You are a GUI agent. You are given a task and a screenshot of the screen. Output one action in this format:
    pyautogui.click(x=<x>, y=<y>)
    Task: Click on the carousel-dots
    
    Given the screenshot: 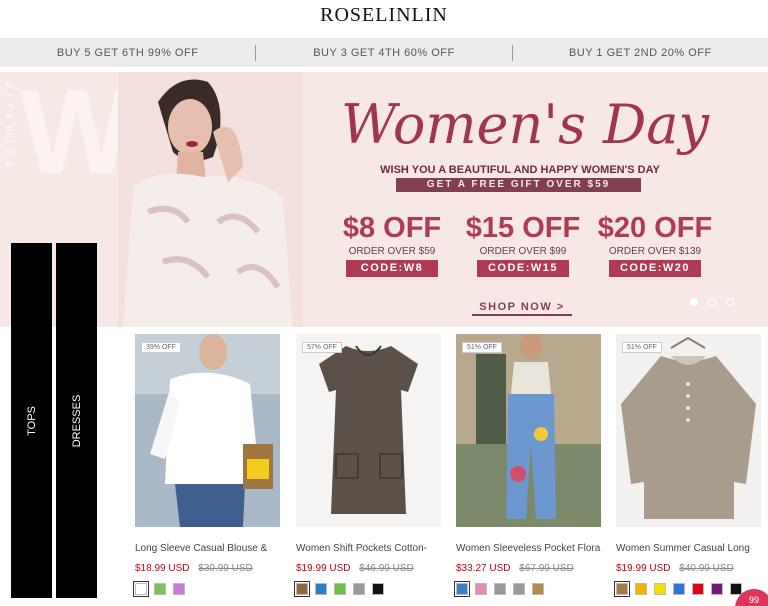 What is the action you would take?
    pyautogui.click(x=712, y=302)
    